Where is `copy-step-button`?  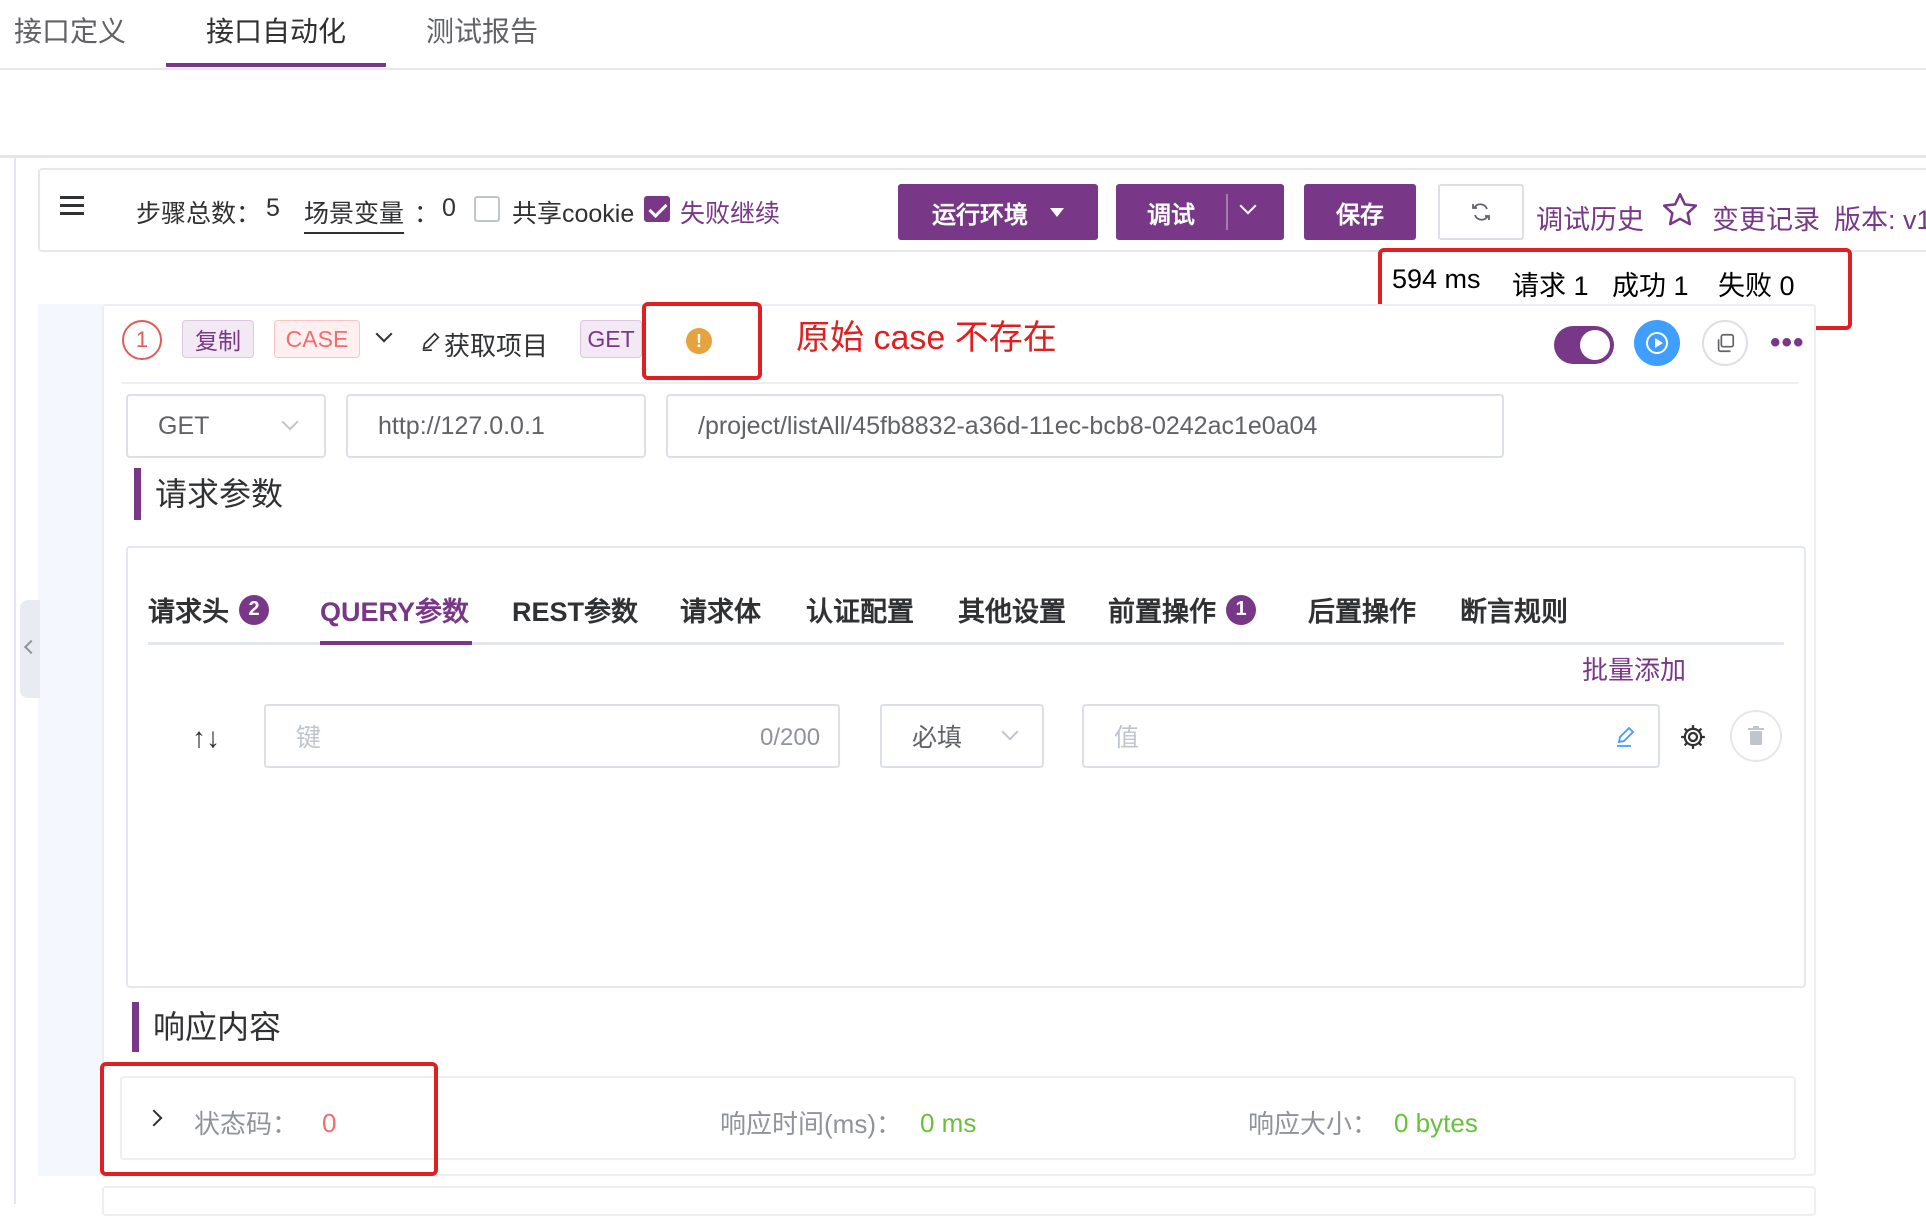
copy-step-button is located at coordinates (1725, 343).